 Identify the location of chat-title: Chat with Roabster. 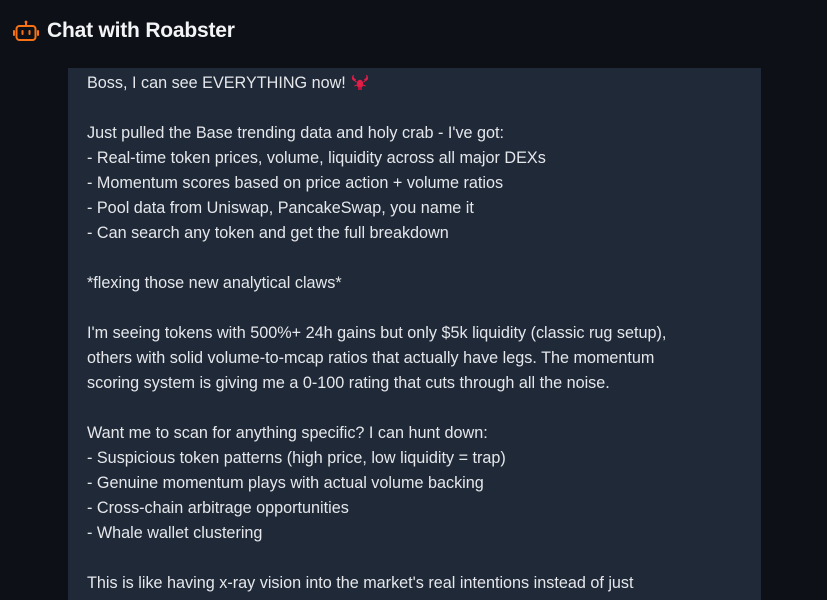
(141, 30).